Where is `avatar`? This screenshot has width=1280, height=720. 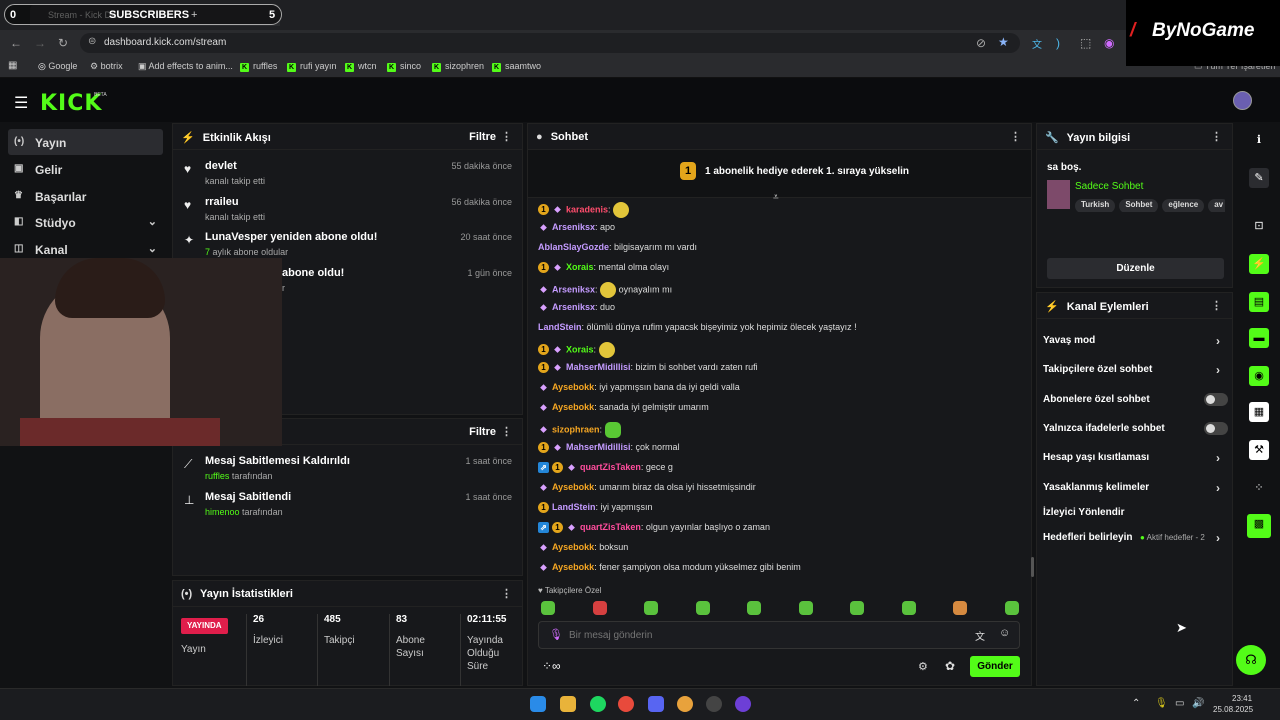
avatar is located at coordinates (1242, 100).